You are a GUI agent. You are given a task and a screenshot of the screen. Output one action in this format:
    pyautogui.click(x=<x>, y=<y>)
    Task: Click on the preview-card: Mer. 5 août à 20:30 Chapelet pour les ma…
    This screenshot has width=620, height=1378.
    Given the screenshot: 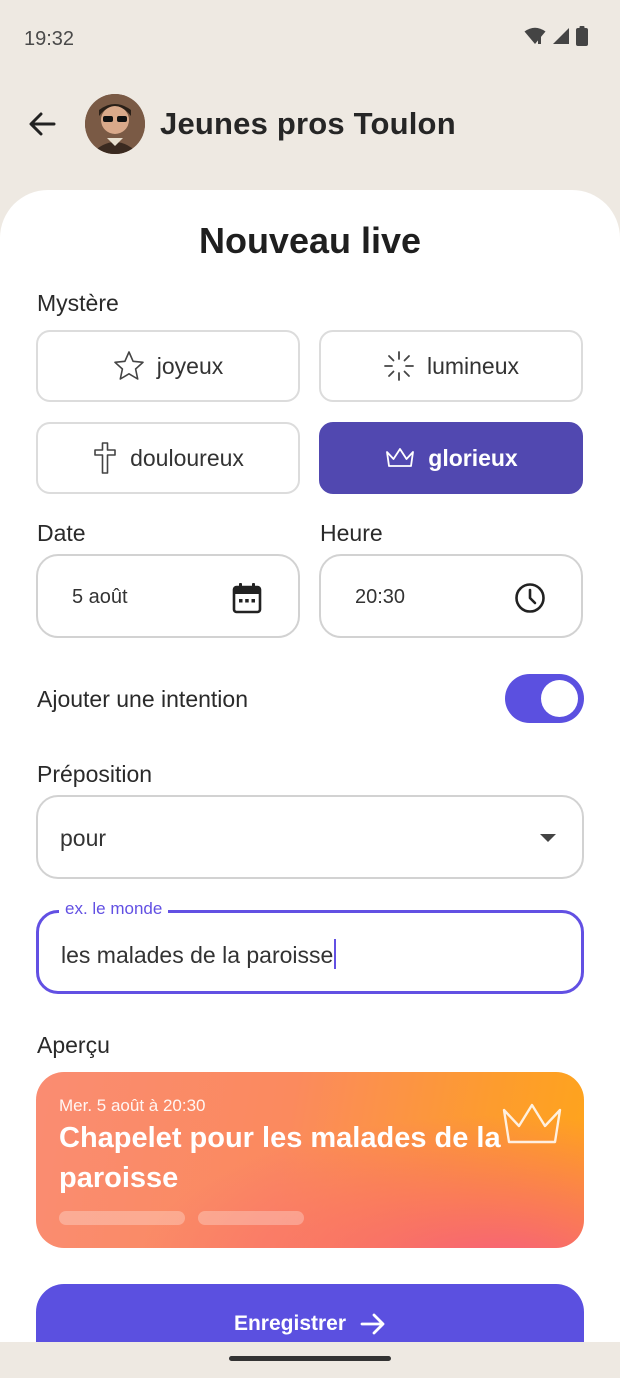 What is the action you would take?
    pyautogui.click(x=310, y=1160)
    